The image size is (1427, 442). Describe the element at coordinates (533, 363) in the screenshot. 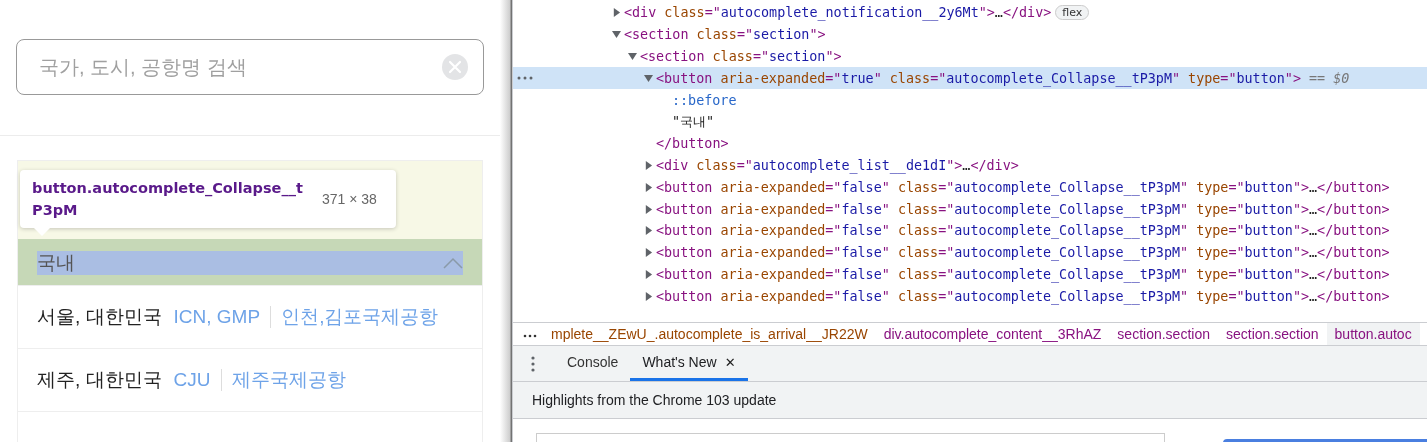

I see `menu-icon` at that location.